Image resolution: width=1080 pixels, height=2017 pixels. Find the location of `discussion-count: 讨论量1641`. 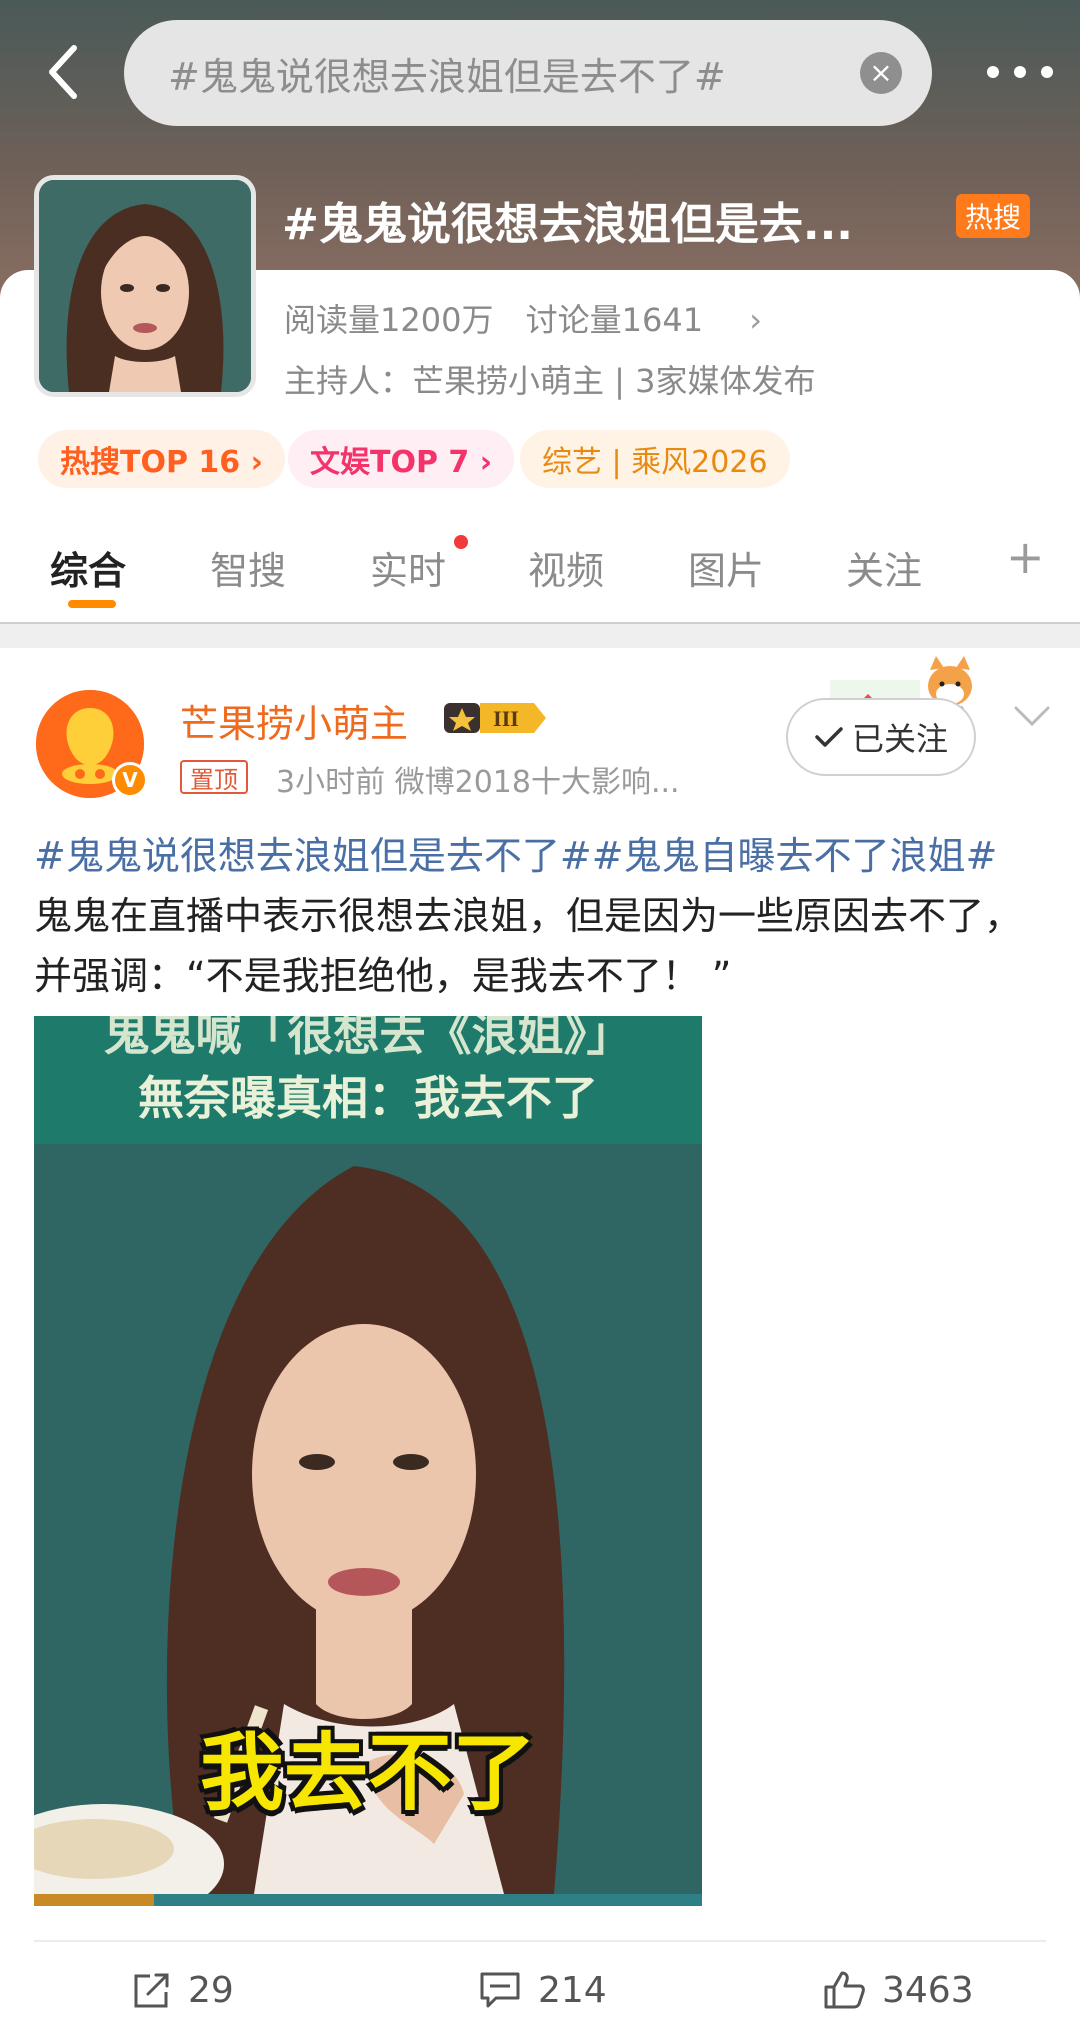

discussion-count: 讨论量1641 is located at coordinates (614, 320).